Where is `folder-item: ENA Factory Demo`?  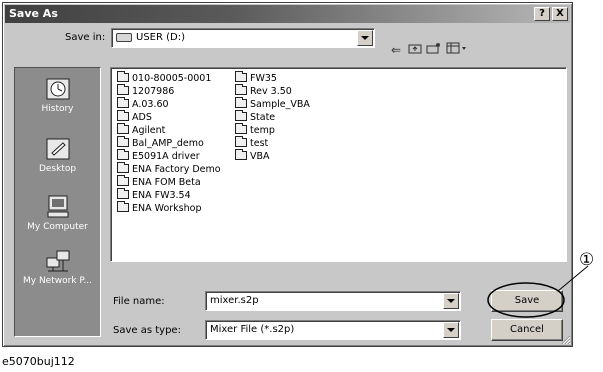
folder-item: ENA Factory Demo is located at coordinates (169, 169).